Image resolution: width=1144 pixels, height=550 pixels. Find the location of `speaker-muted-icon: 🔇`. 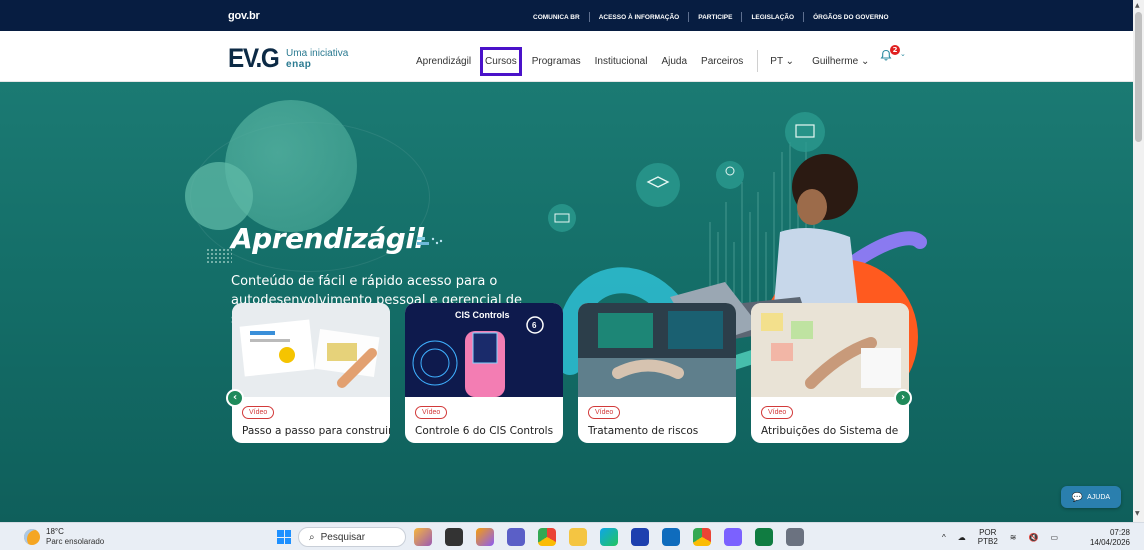

speaker-muted-icon: 🔇 is located at coordinates (1033, 537).